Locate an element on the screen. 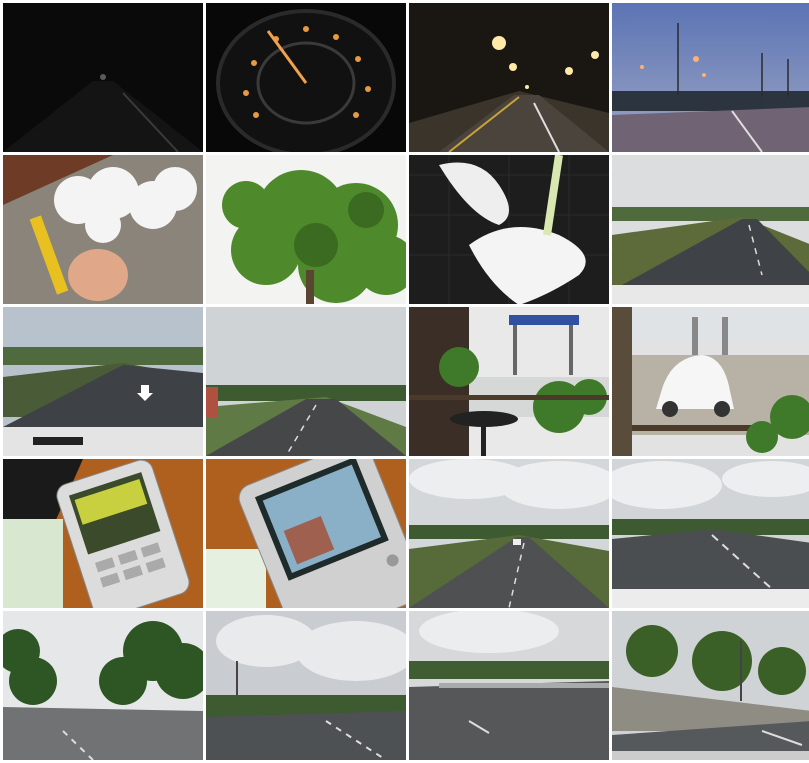  photo-road-streetlights is located at coordinates (509, 77).